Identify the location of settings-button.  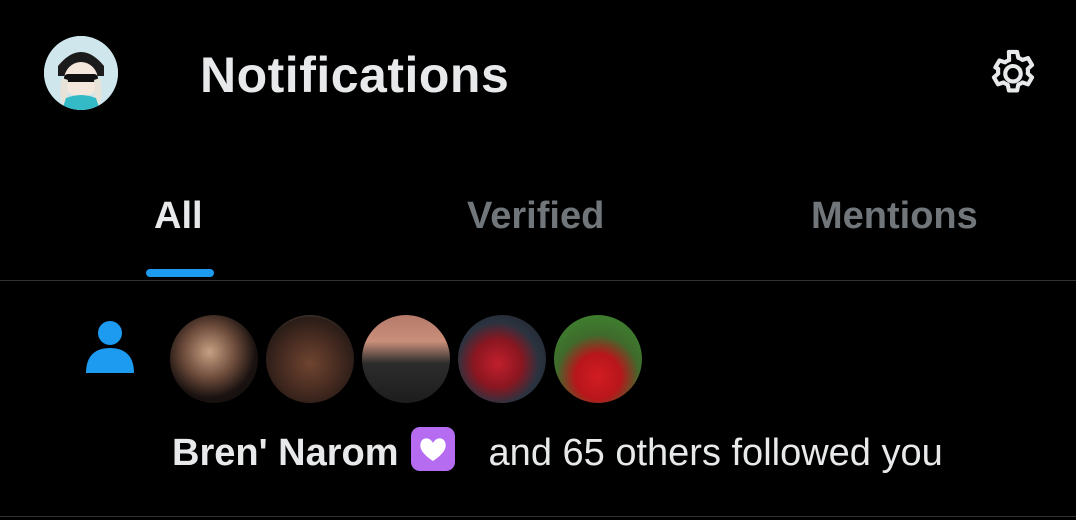
(1013, 73).